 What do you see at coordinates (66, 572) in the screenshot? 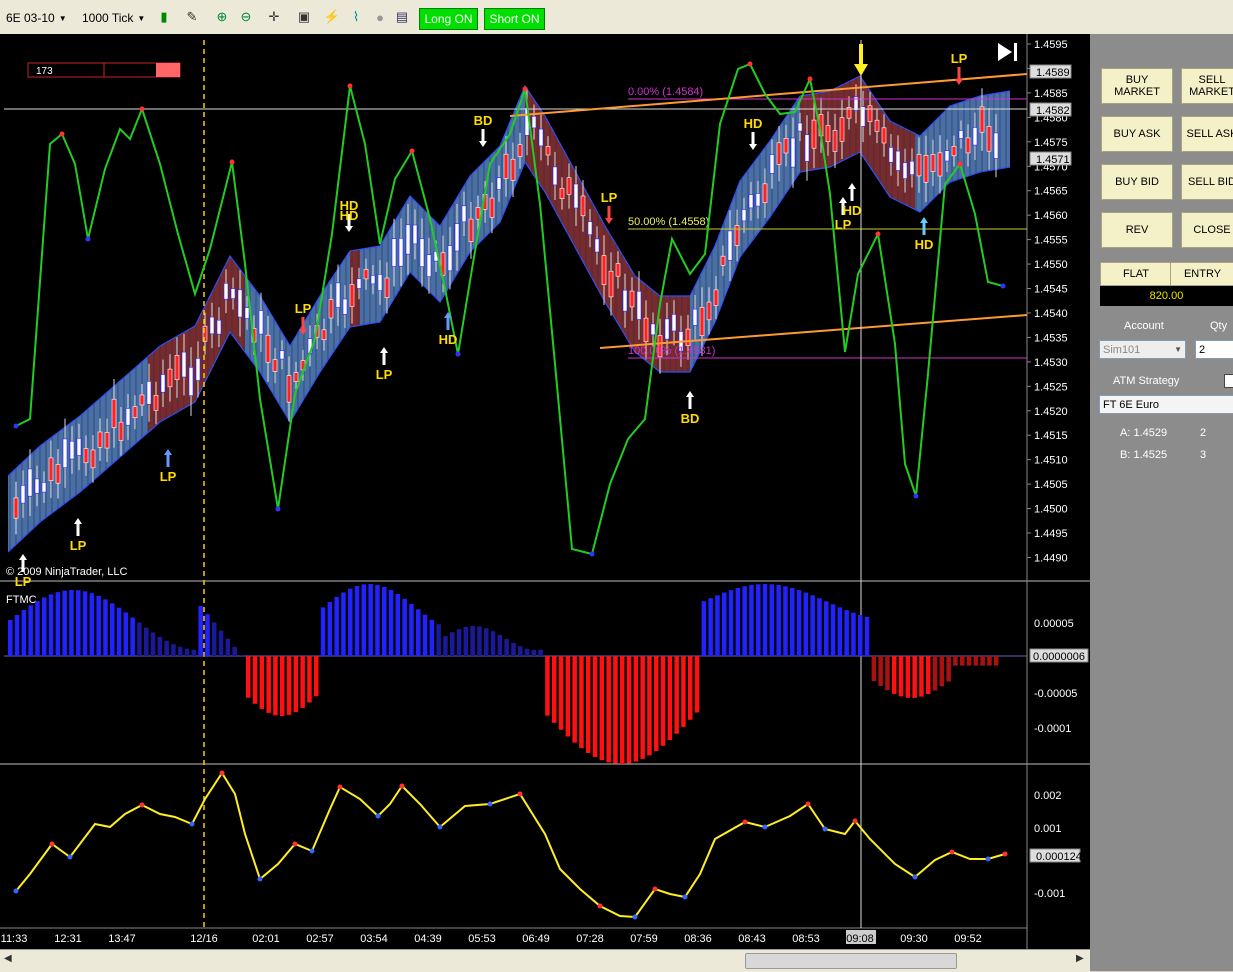
I see `copyright-text: © 2009 NinjaTrader, LLC` at bounding box center [66, 572].